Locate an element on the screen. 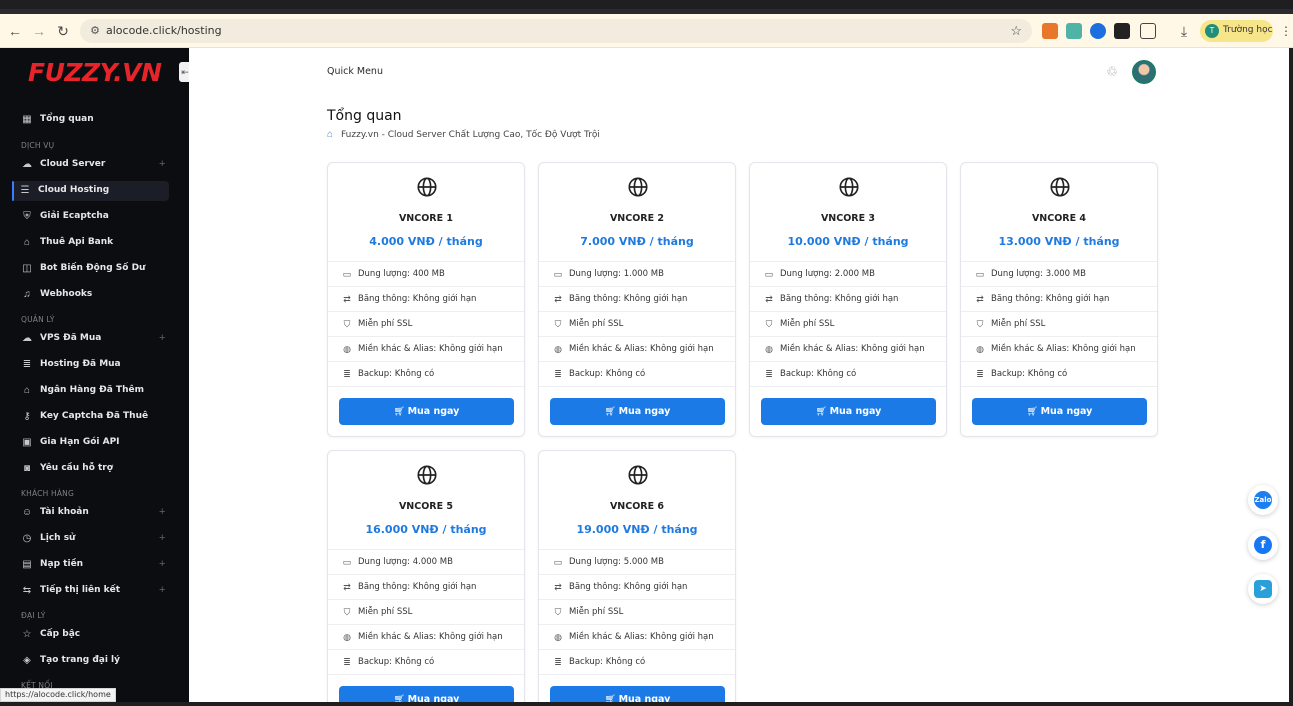 This screenshot has height=706, width=1293. sidebar-item-hosting-purchased: ≣ Hosting Đã Mua is located at coordinates (91, 365).